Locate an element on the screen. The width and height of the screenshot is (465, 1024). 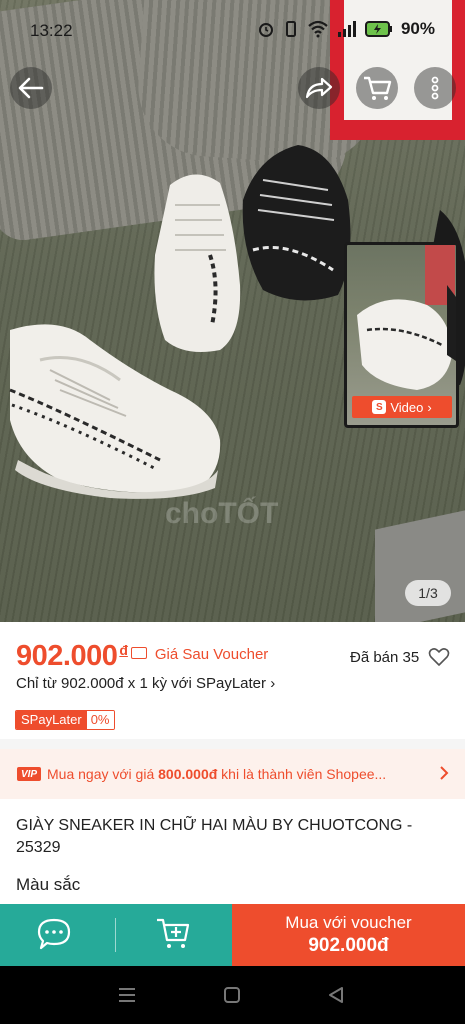
installment-link: Chỉ từ 902.000đ x 1 kỳ với SPayLater › is located at coordinates (145, 683).